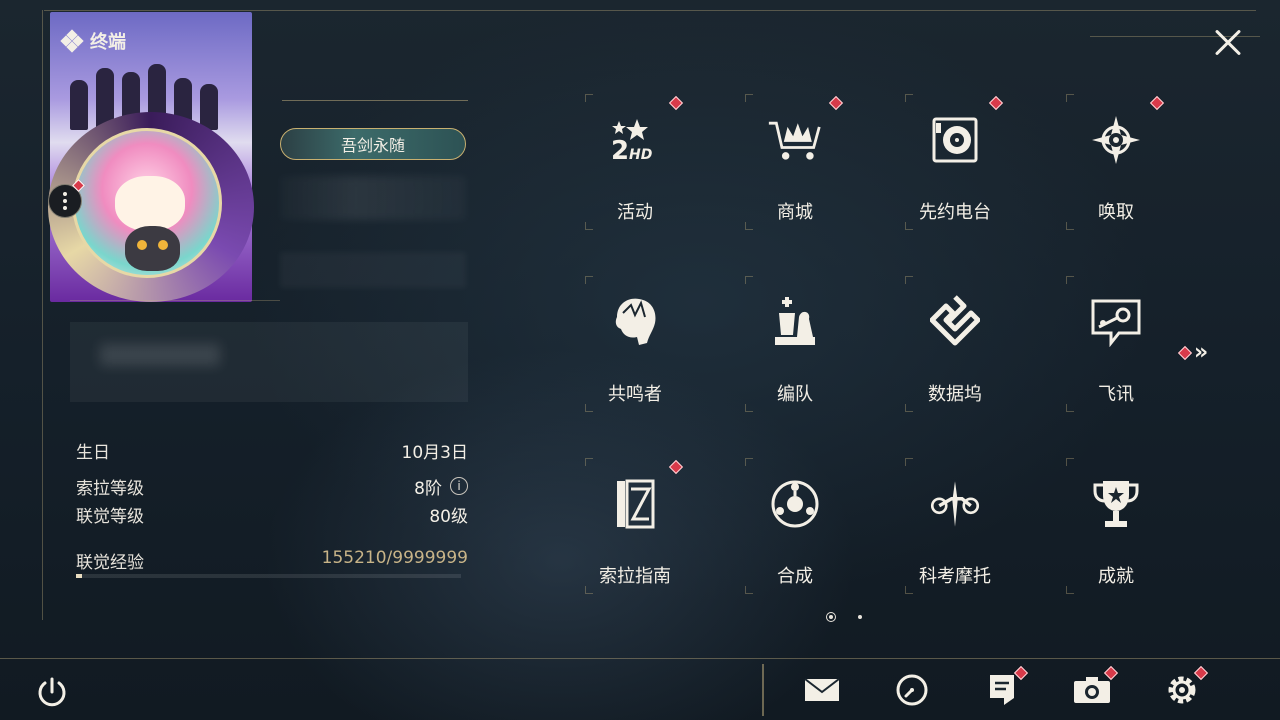  I want to click on menu-item-chat-bubble: 飞讯, so click(1116, 344).